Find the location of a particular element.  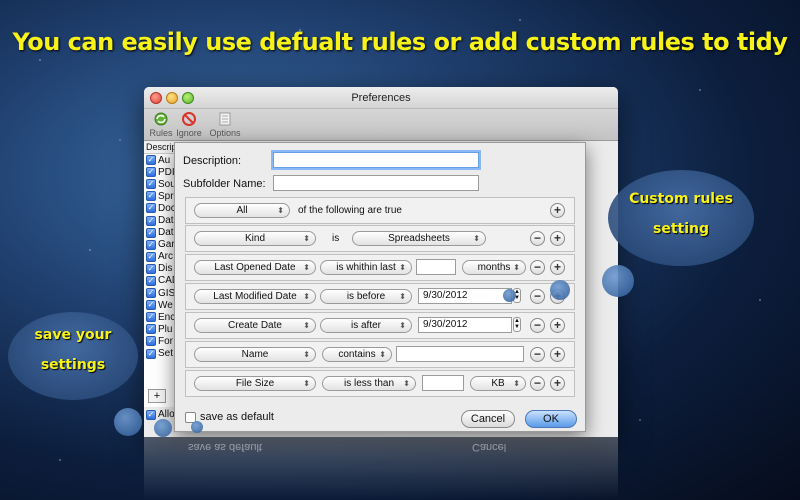

subfolder-field is located at coordinates (376, 183).